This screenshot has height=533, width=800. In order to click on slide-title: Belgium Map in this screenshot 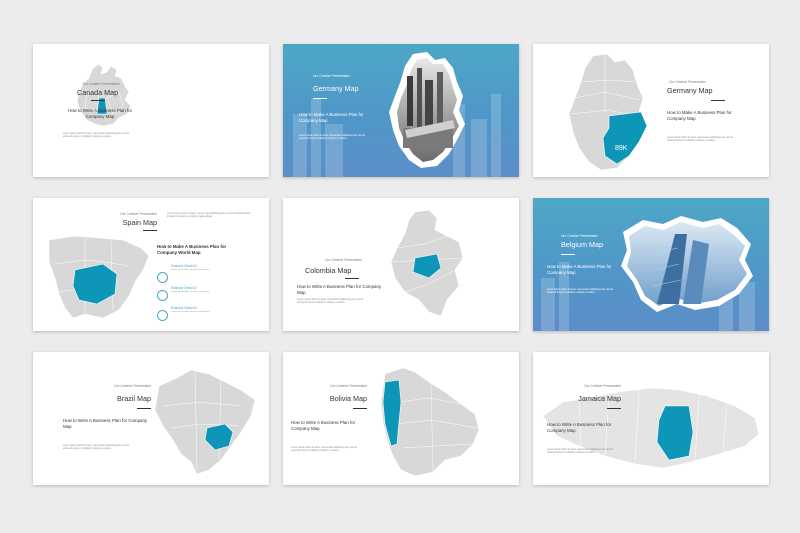, I will do `click(582, 244)`.